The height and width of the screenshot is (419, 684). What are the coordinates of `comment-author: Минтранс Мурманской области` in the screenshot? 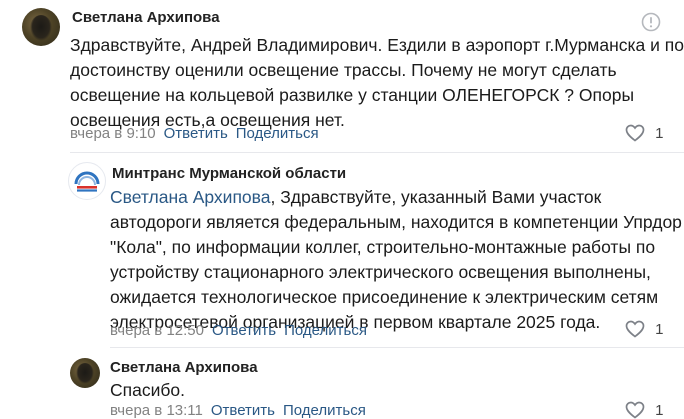 It's located at (229, 173).